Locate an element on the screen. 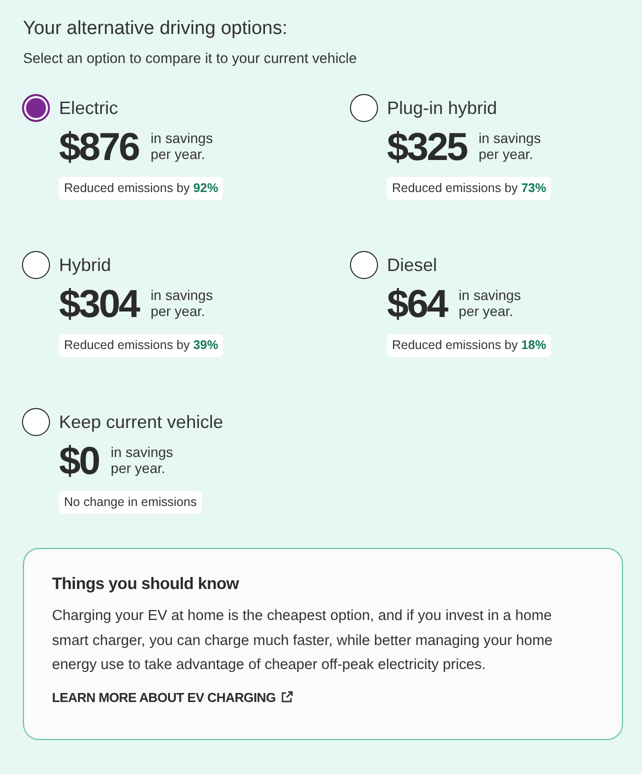 This screenshot has width=642, height=774. savings-amount: $64 is located at coordinates (417, 305).